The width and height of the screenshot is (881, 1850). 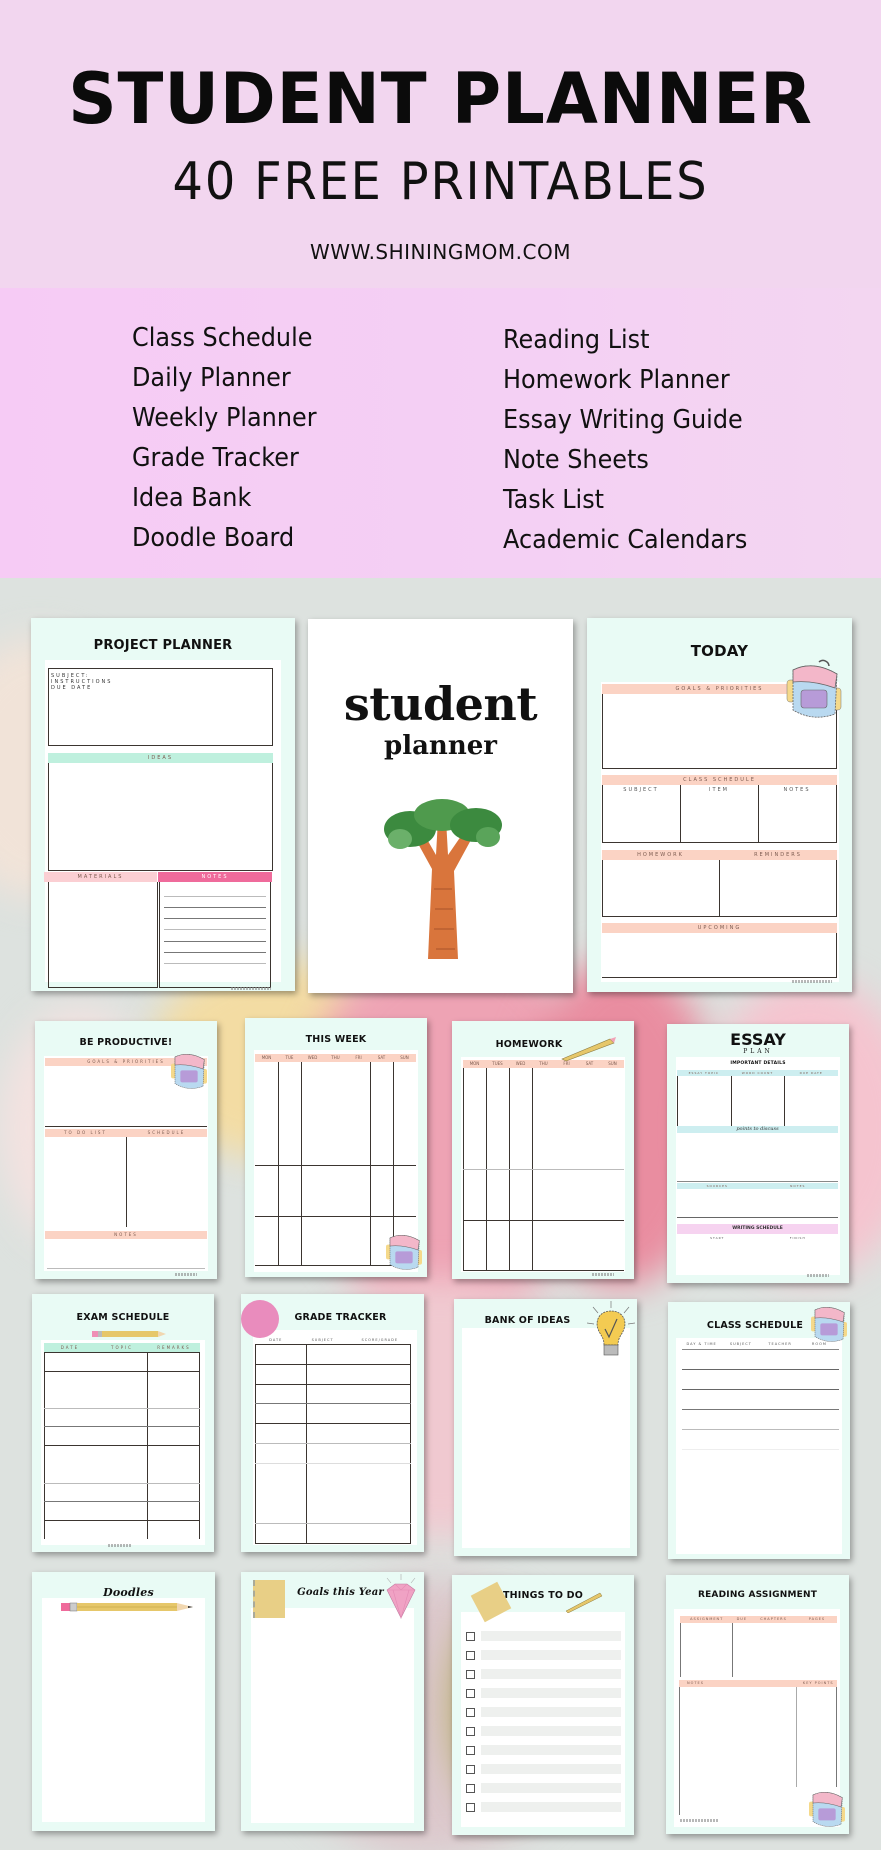 I want to click on page-title: THIS WEEK, so click(x=336, y=1039).